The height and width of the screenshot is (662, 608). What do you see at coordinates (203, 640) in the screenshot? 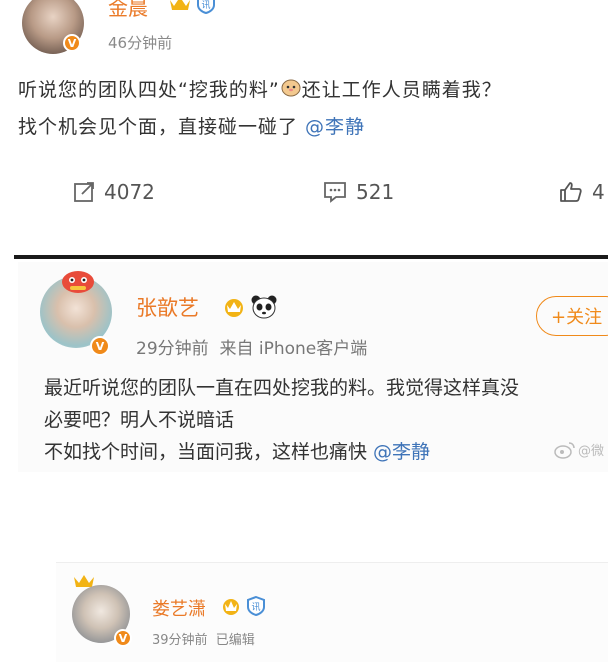
I see `post-time: 39分钟前 已编辑` at bounding box center [203, 640].